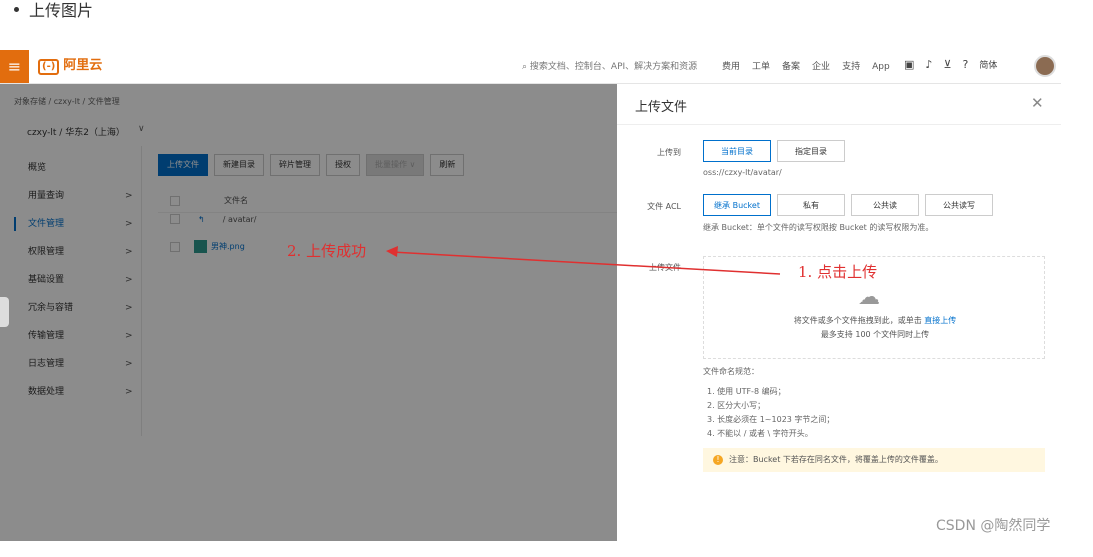  I want to click on blog-bullet-item: 上传图片, so click(53, 11).